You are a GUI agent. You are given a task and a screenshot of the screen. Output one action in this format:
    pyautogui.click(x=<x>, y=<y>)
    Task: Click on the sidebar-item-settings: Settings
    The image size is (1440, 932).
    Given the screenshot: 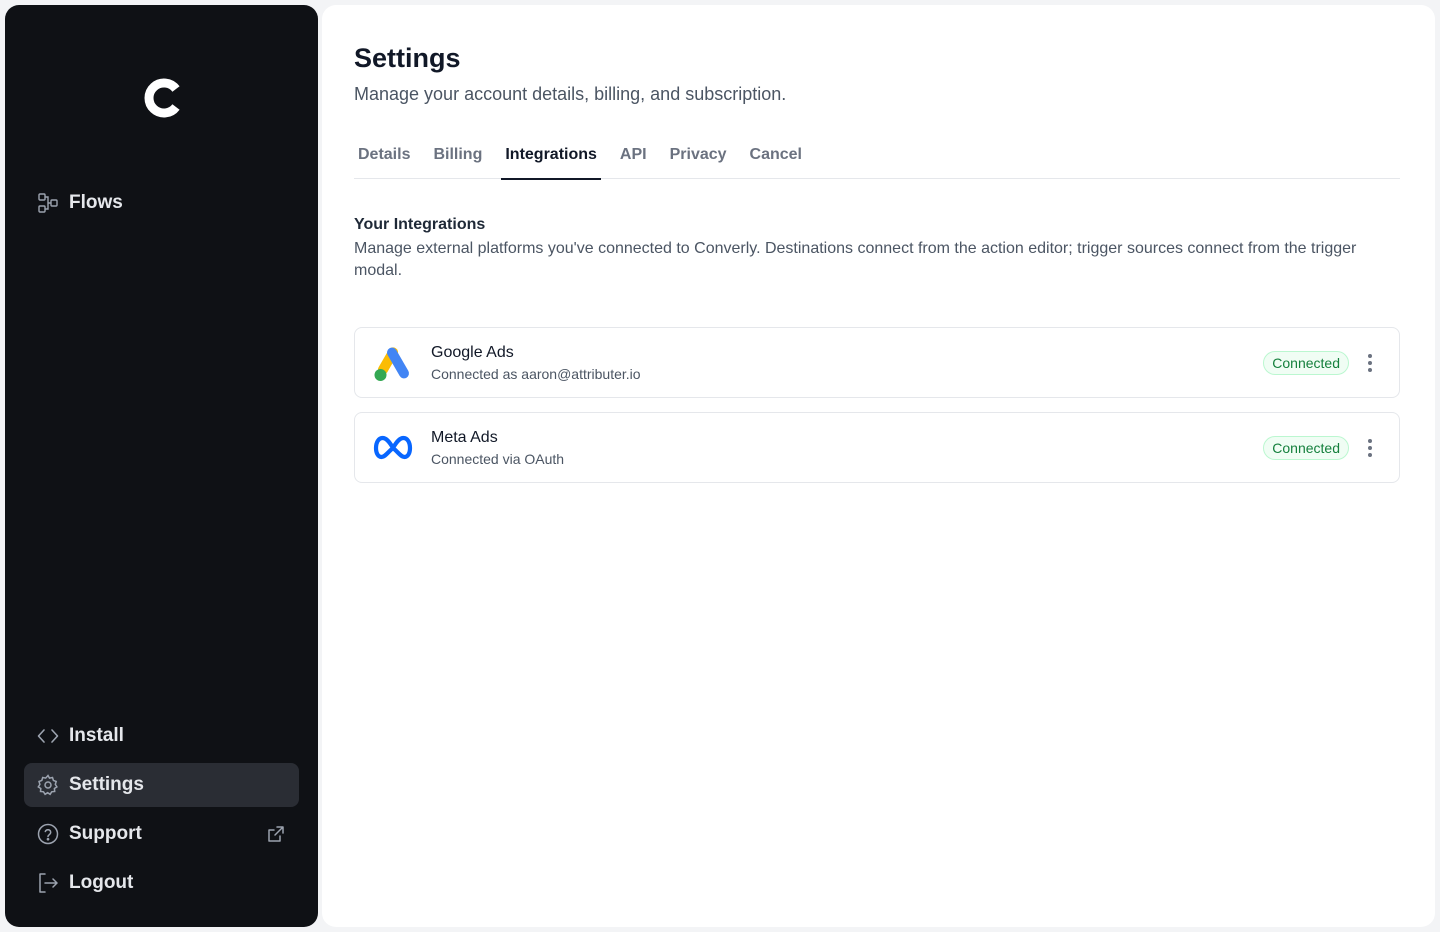 What is the action you would take?
    pyautogui.click(x=161, y=785)
    